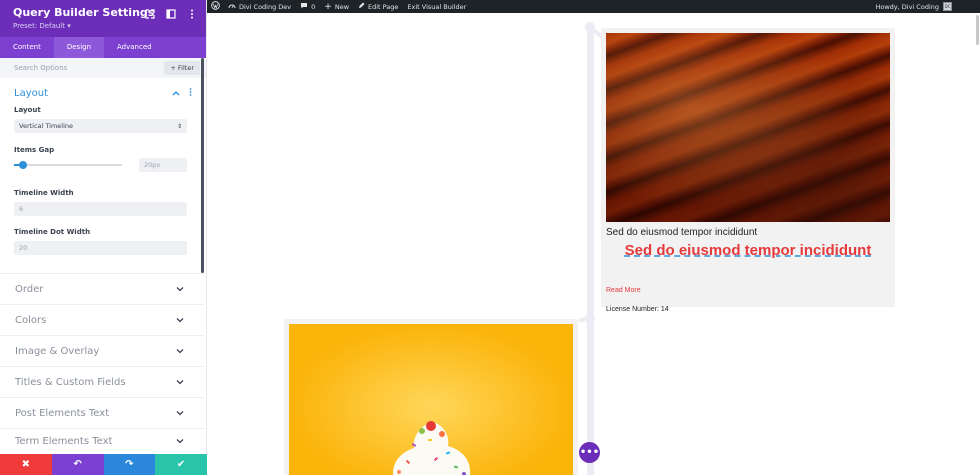  I want to click on settings-tabs: Content Design Advanced, so click(103, 47).